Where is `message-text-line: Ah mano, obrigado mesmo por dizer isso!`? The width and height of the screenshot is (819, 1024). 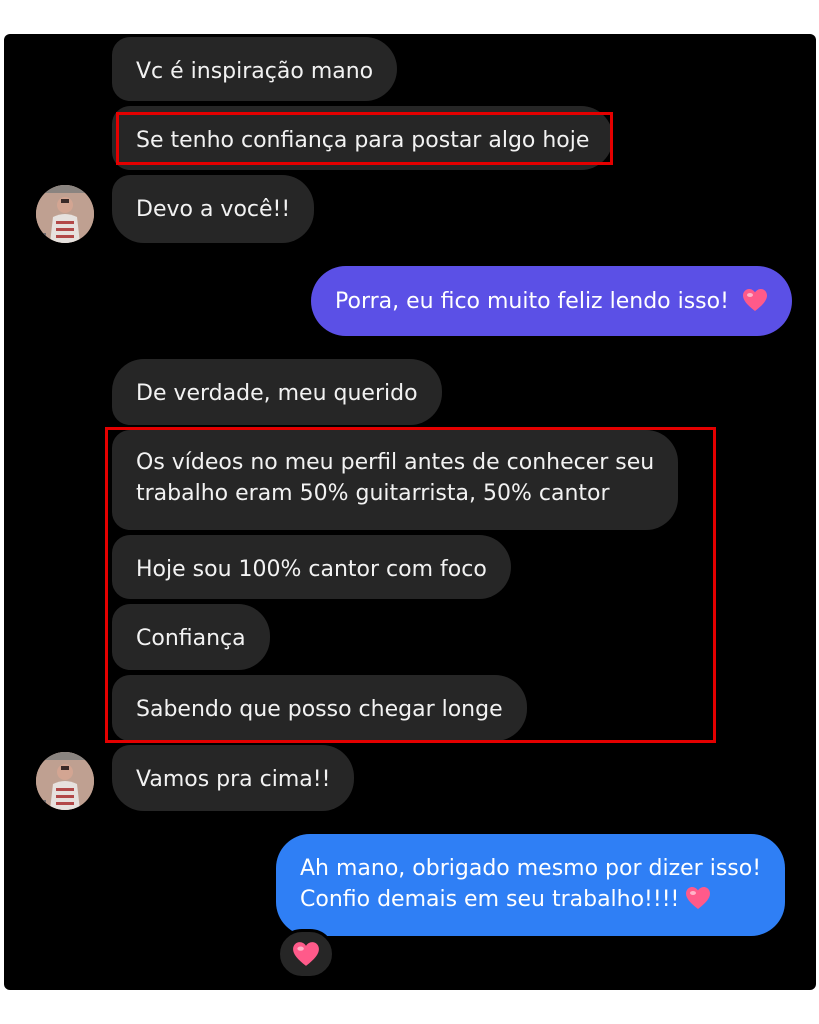 message-text-line: Ah mano, obrigado mesmo por dizer isso! is located at coordinates (531, 868).